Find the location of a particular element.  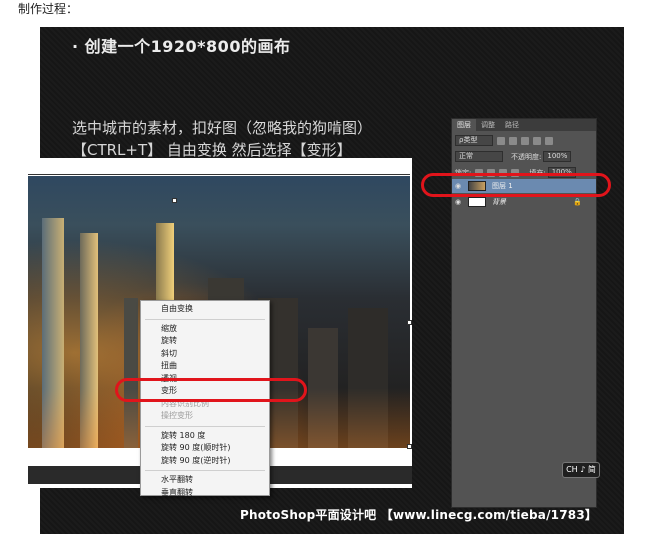

panel-tabs: 图层 调整 路径 is located at coordinates (524, 125).